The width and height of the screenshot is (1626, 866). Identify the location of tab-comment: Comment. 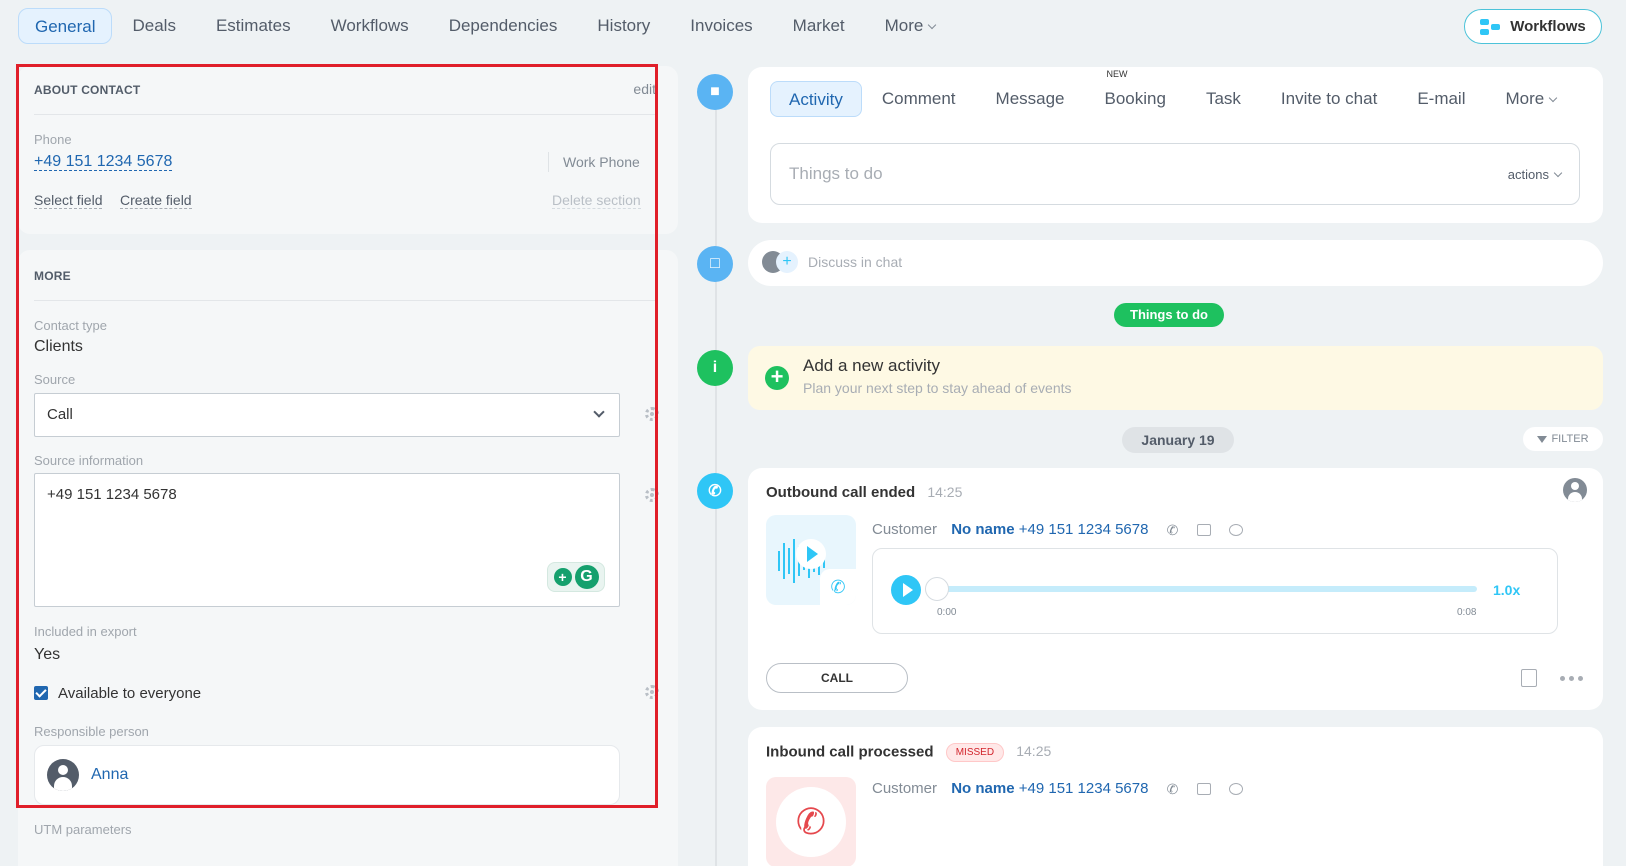
(919, 99).